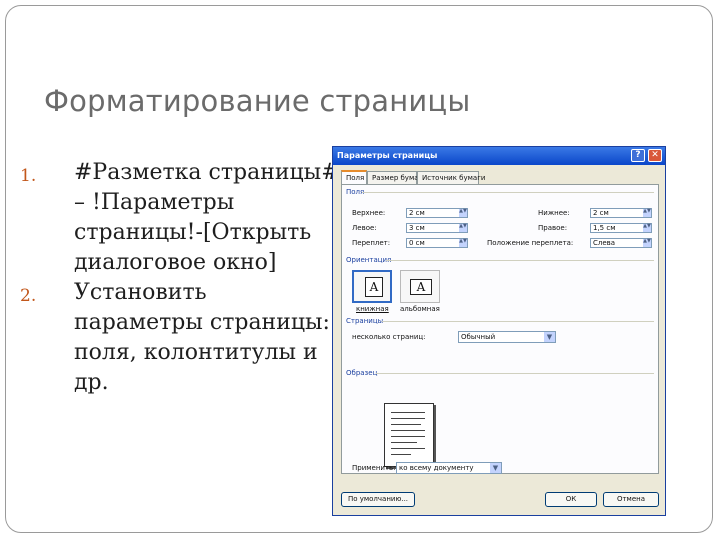 This screenshot has height=540, width=720. What do you see at coordinates (655, 155) in the screenshot?
I see `close-icon: ✕` at bounding box center [655, 155].